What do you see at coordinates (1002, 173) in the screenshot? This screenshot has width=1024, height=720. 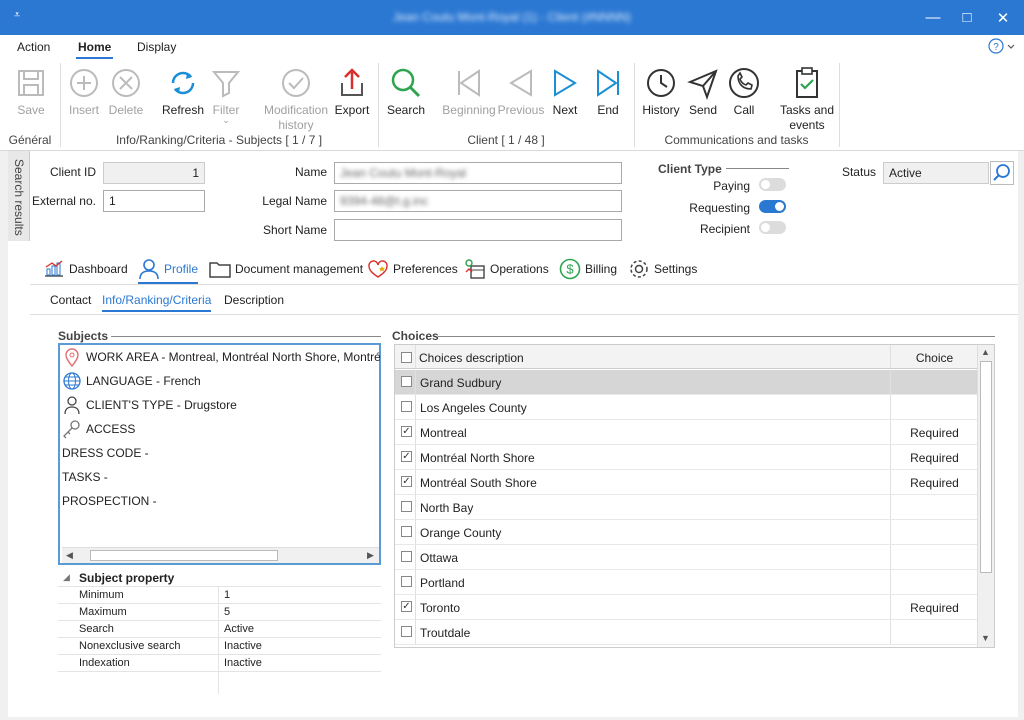 I see `status-search-icon` at bounding box center [1002, 173].